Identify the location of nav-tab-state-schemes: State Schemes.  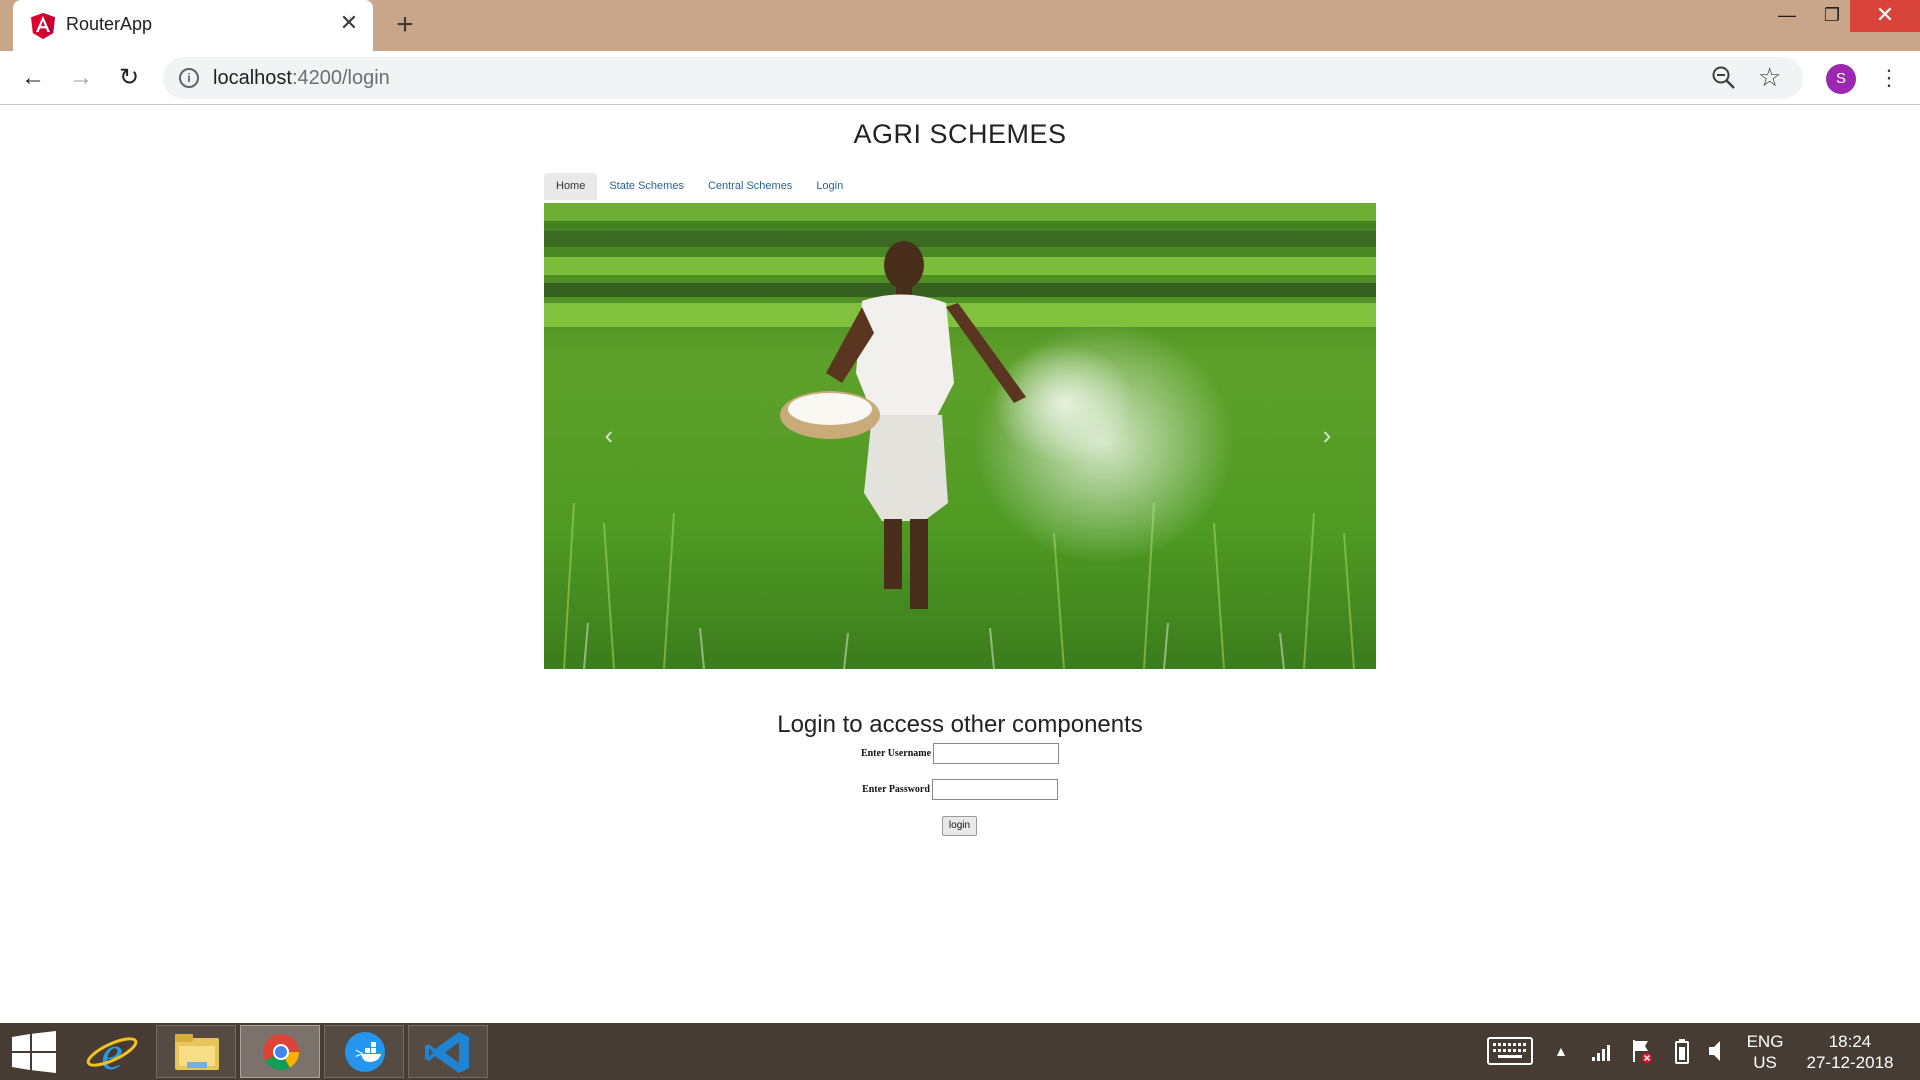
(646, 186).